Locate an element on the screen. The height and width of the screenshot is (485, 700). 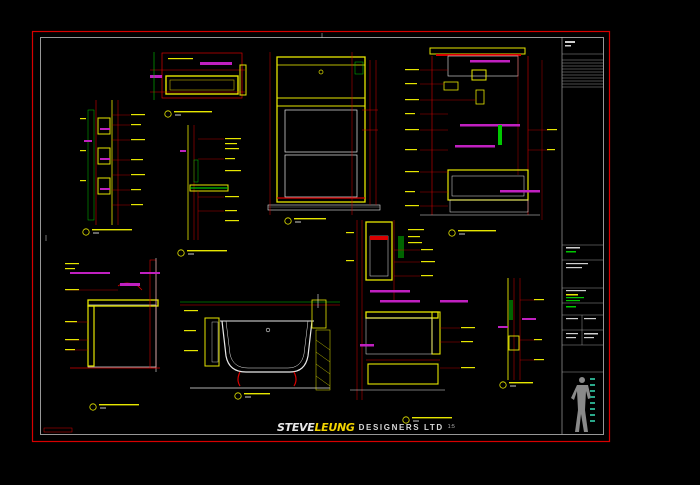
firm-name: DESIGNERS LTD is located at coordinates (401, 427).